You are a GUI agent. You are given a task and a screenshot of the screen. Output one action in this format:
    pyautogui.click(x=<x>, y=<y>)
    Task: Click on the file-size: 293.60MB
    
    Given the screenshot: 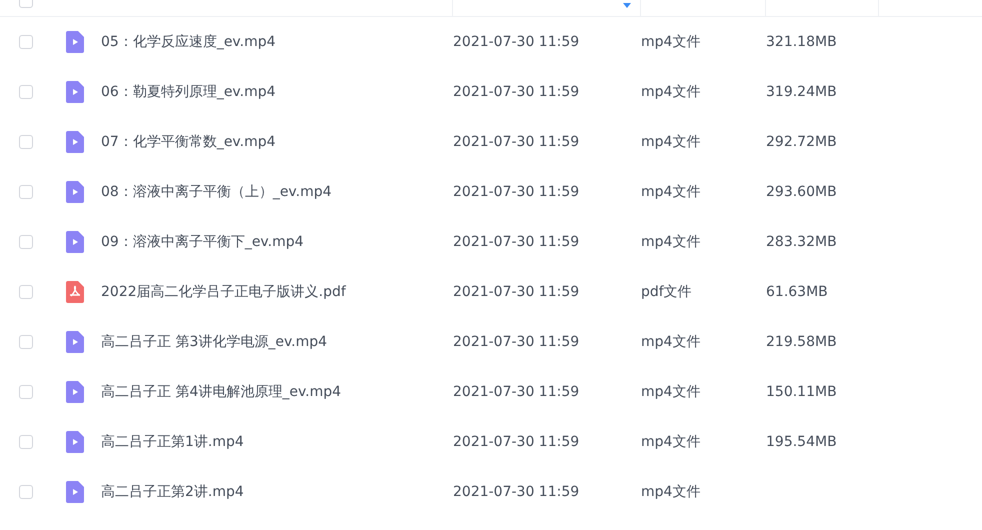 What is the action you would take?
    pyautogui.click(x=801, y=192)
    